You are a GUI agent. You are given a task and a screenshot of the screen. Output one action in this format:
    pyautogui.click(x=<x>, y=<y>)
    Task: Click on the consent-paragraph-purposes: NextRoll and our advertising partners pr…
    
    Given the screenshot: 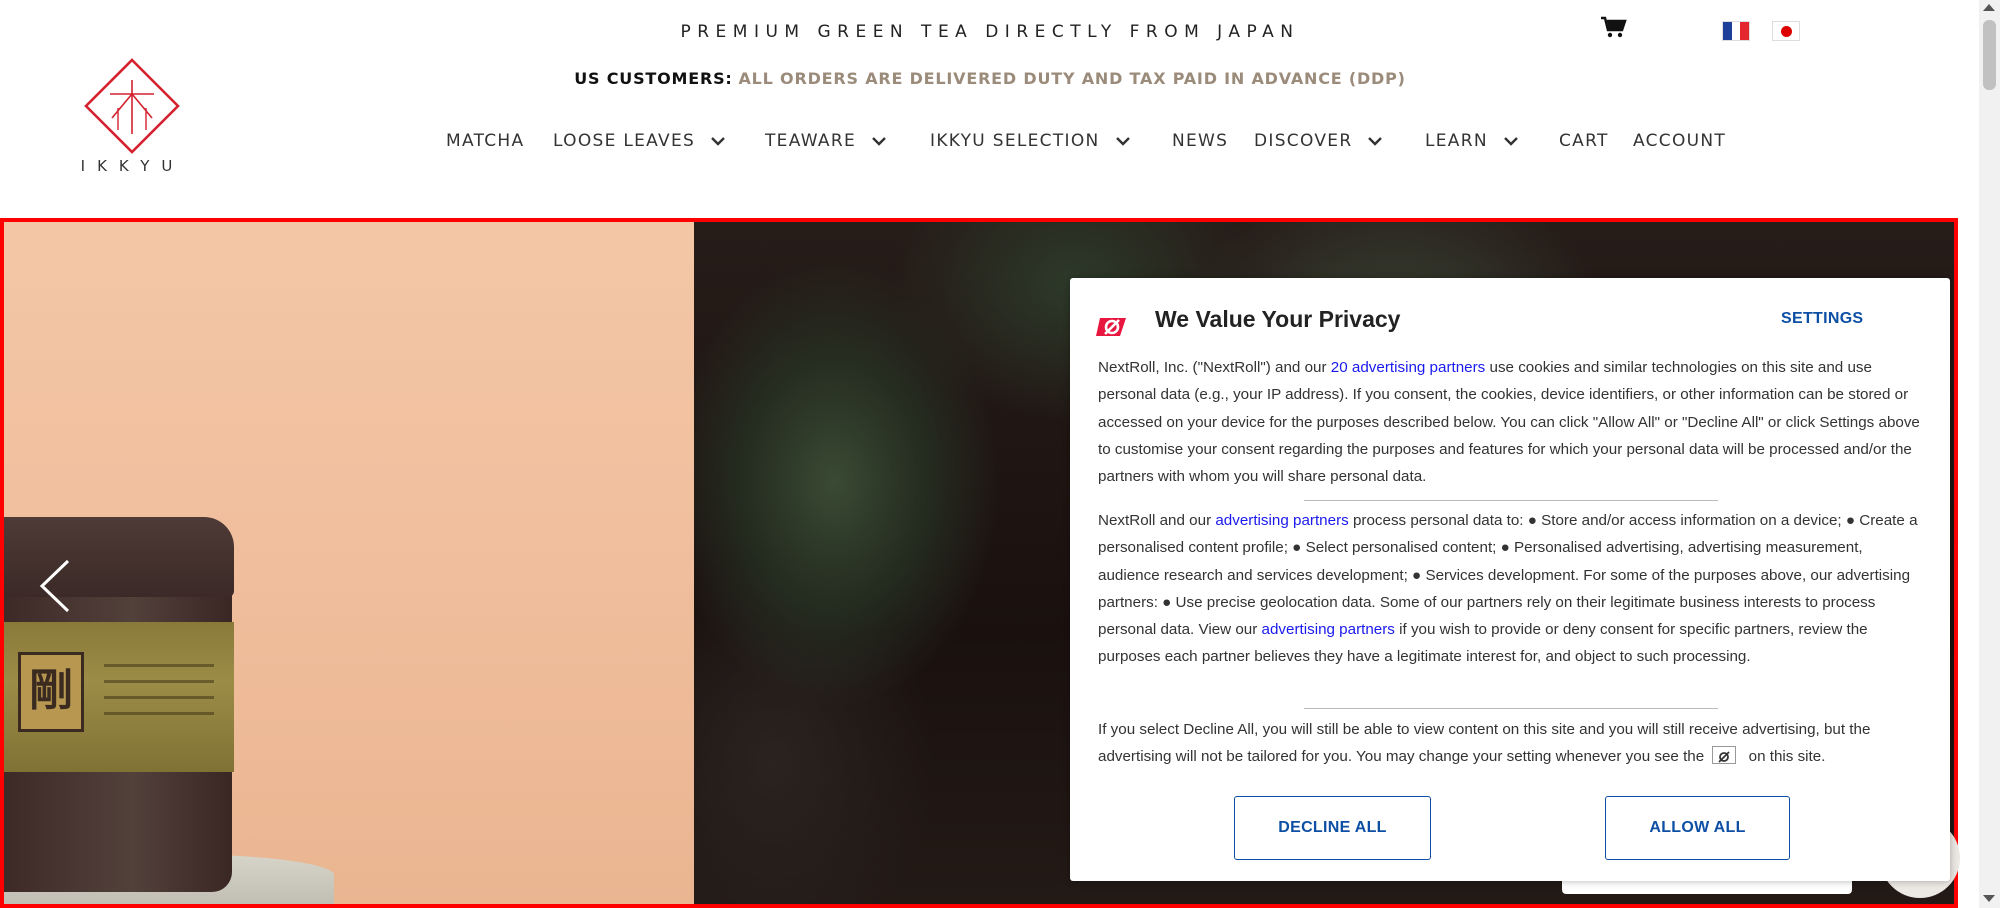 What is the action you would take?
    pyautogui.click(x=1511, y=589)
    